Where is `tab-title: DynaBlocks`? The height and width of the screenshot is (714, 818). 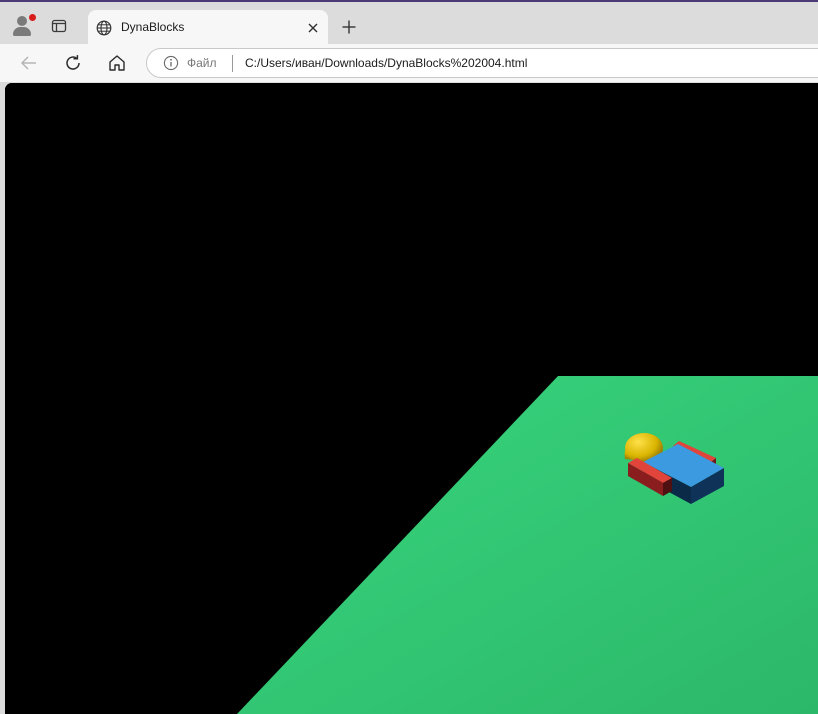
tab-title: DynaBlocks is located at coordinates (153, 27).